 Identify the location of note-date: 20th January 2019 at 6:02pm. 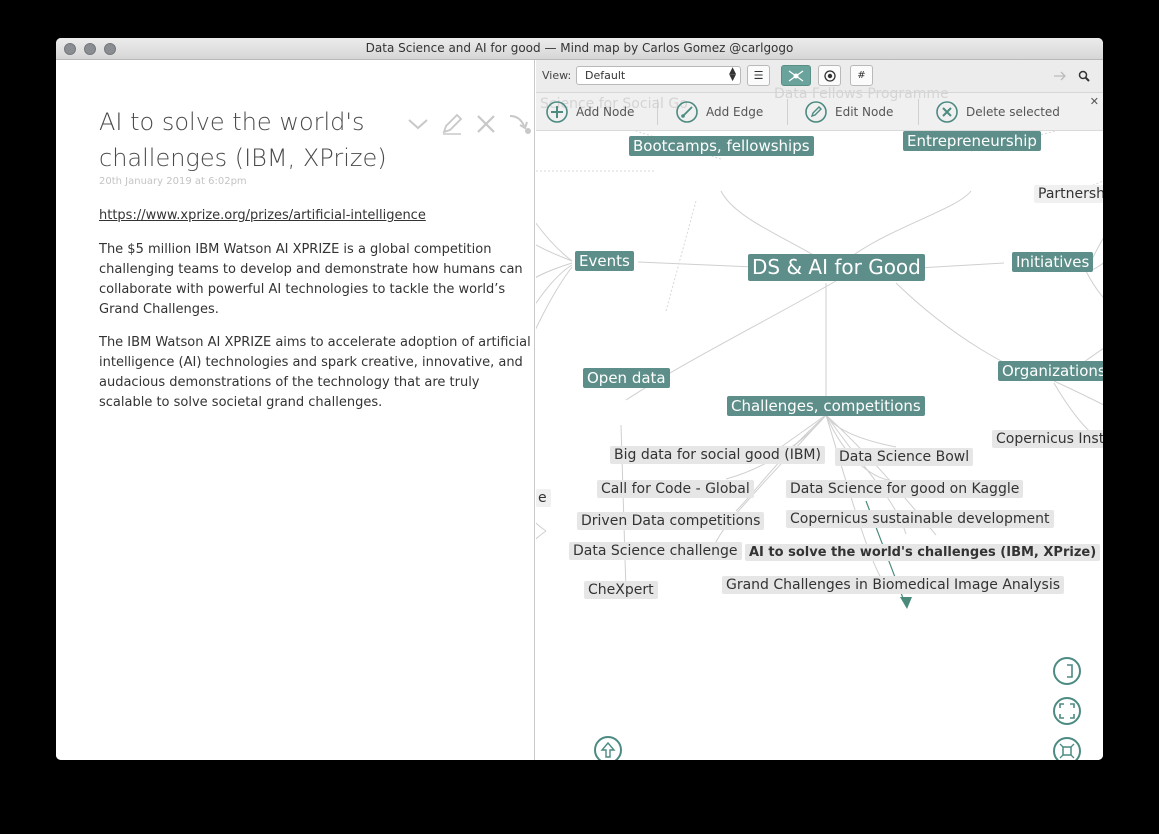
(173, 181).